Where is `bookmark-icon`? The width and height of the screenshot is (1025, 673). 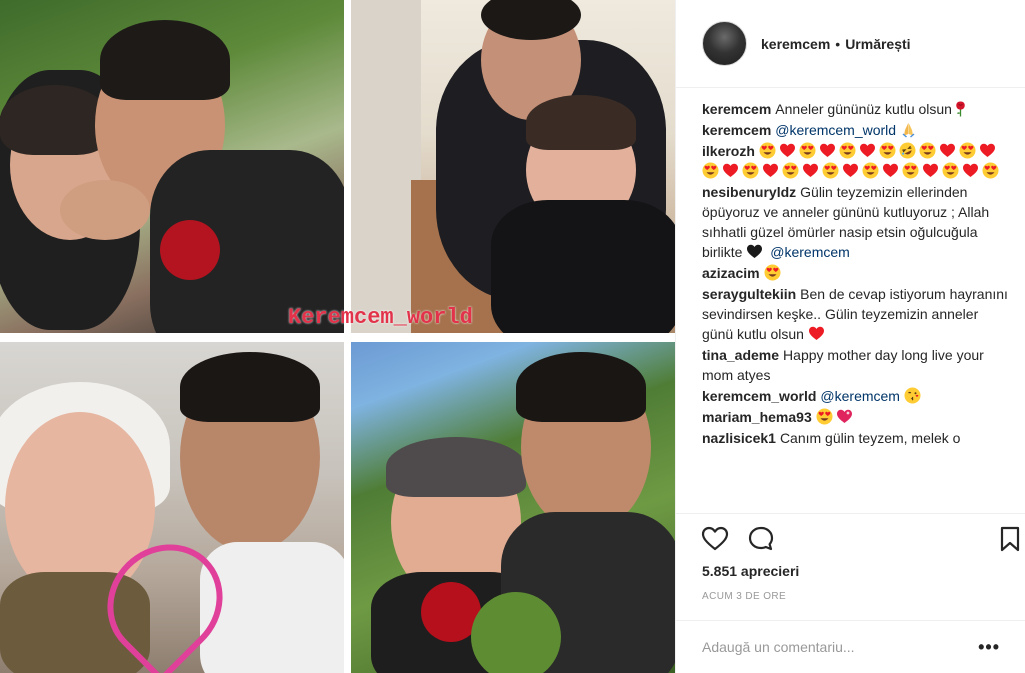
bookmark-icon is located at coordinates (1010, 539).